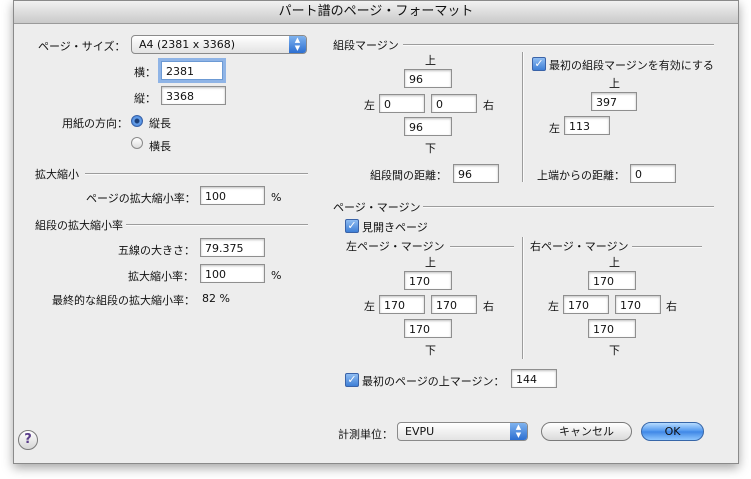 The image size is (751, 479). I want to click on landscape-label: 横長, so click(160, 146).